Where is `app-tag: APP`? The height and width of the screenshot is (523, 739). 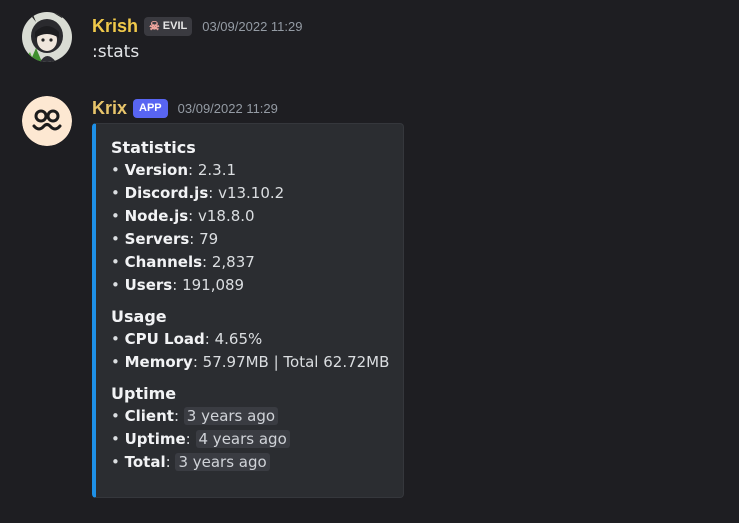 app-tag: APP is located at coordinates (150, 108).